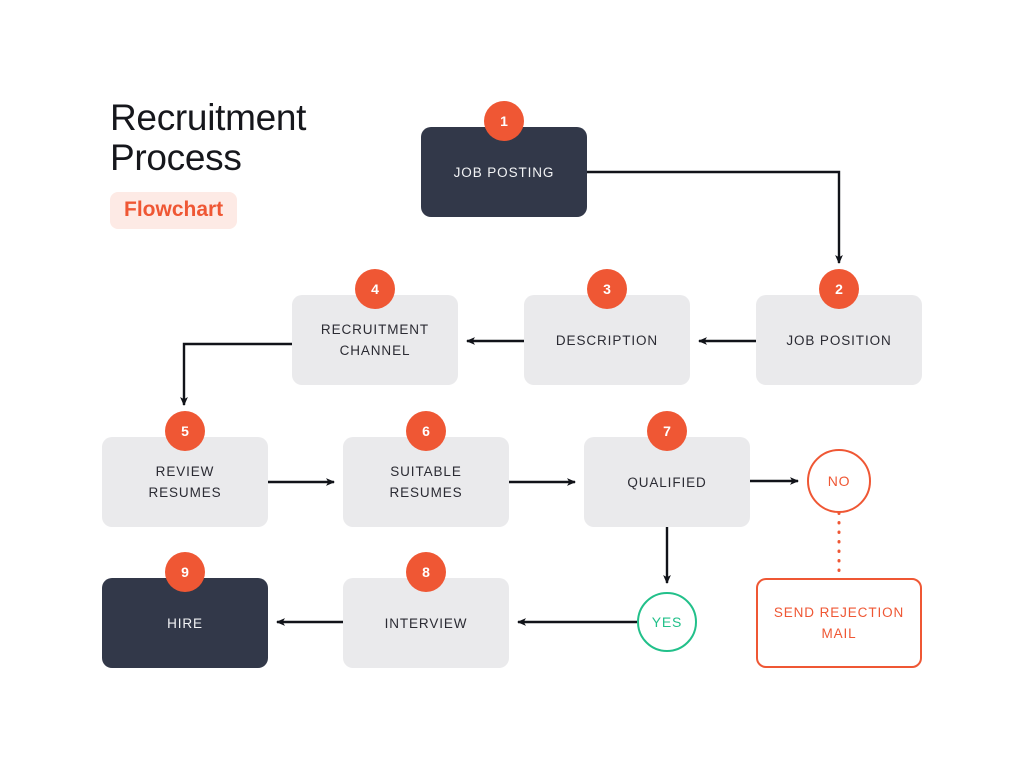 The width and height of the screenshot is (1024, 768). I want to click on page-title: Recruitment Process, so click(208, 137).